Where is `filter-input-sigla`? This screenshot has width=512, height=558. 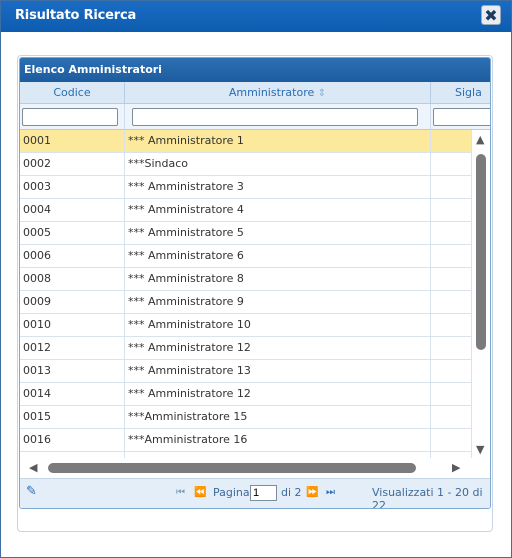 filter-input-sigla is located at coordinates (461, 117).